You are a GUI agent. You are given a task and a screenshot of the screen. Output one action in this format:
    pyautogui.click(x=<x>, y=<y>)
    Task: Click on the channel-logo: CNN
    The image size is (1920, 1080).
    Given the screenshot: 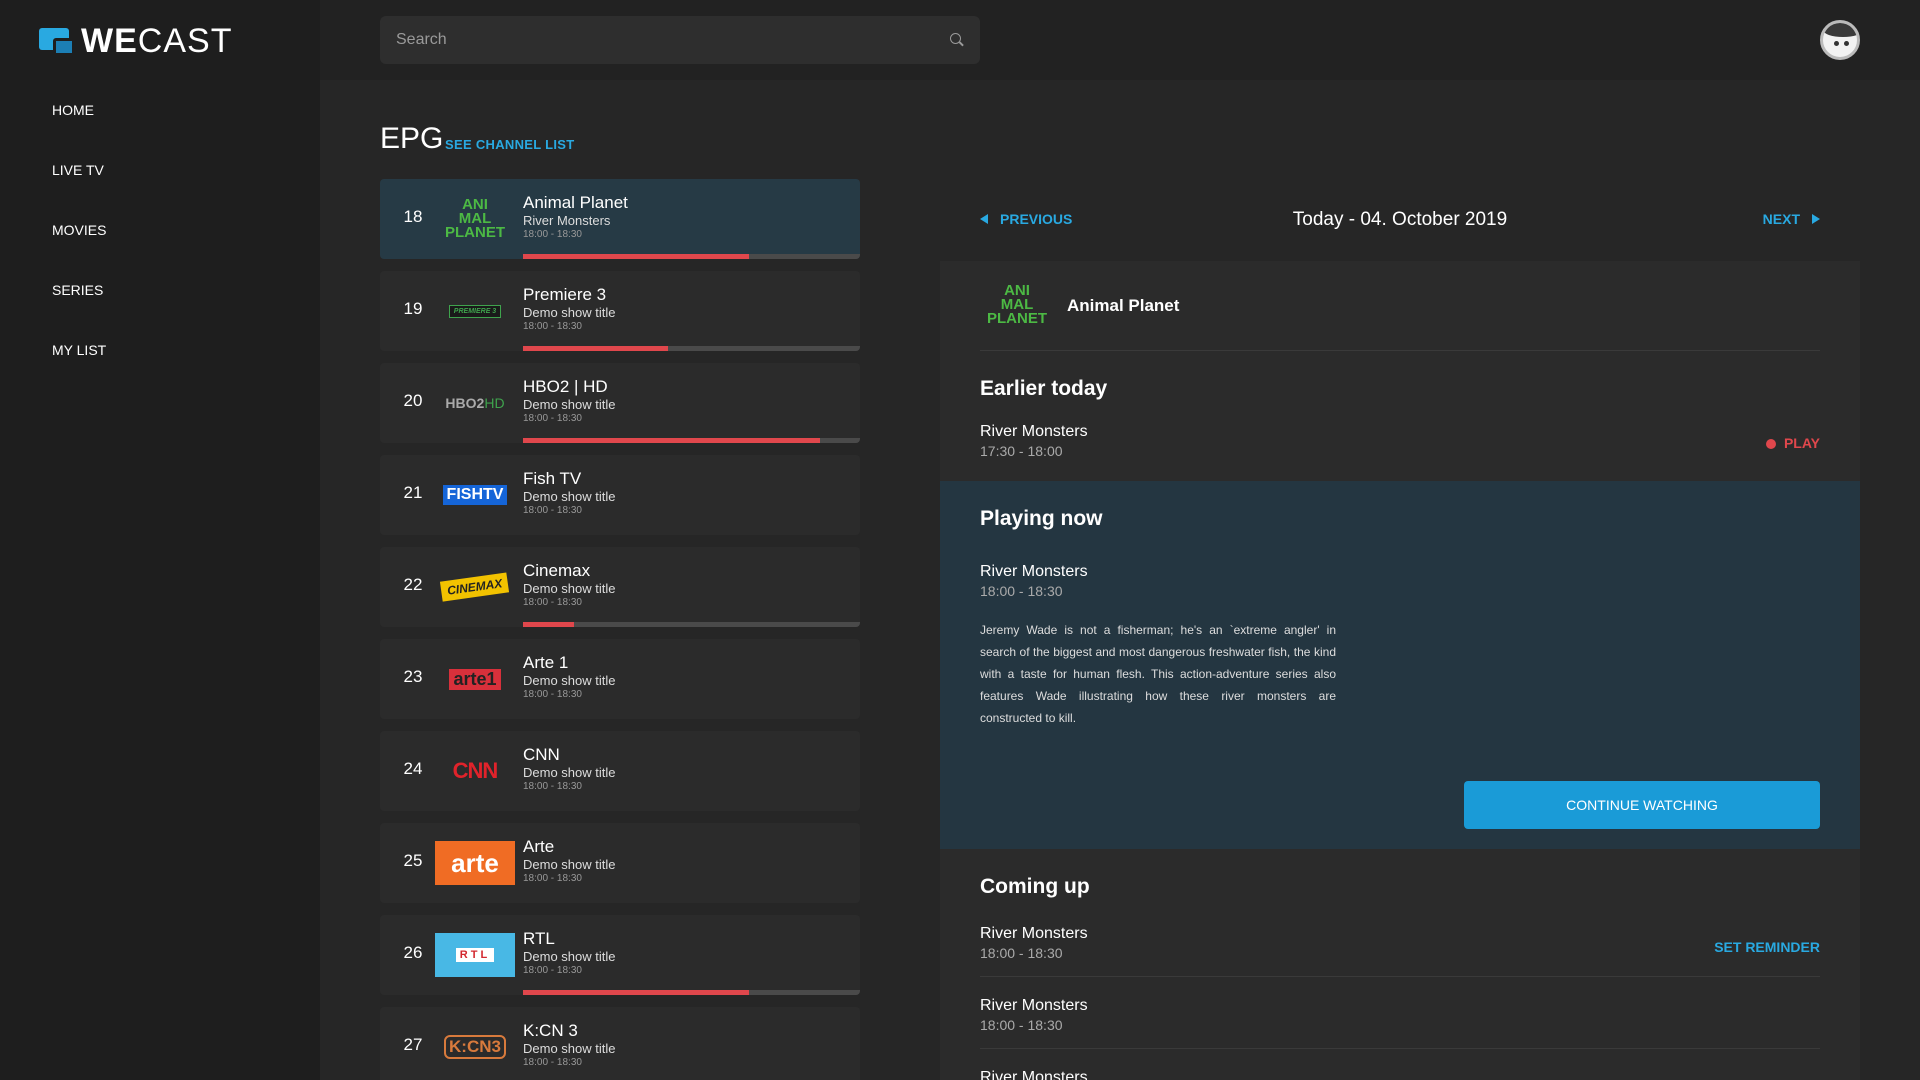 What is the action you would take?
    pyautogui.click(x=475, y=771)
    